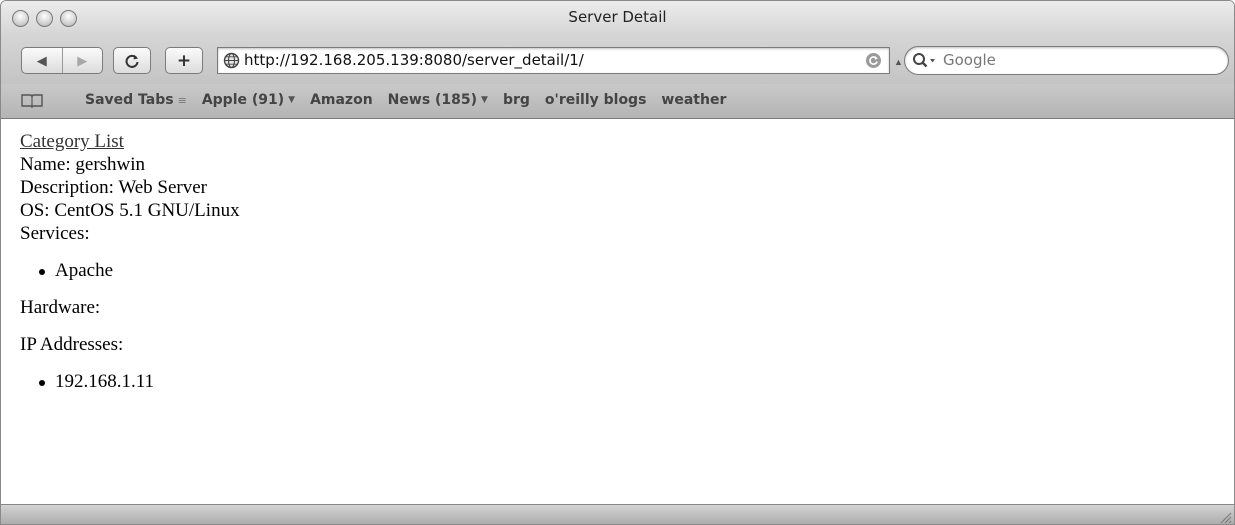 This screenshot has height=525, width=1235. I want to click on back-button: ◀, so click(42, 60).